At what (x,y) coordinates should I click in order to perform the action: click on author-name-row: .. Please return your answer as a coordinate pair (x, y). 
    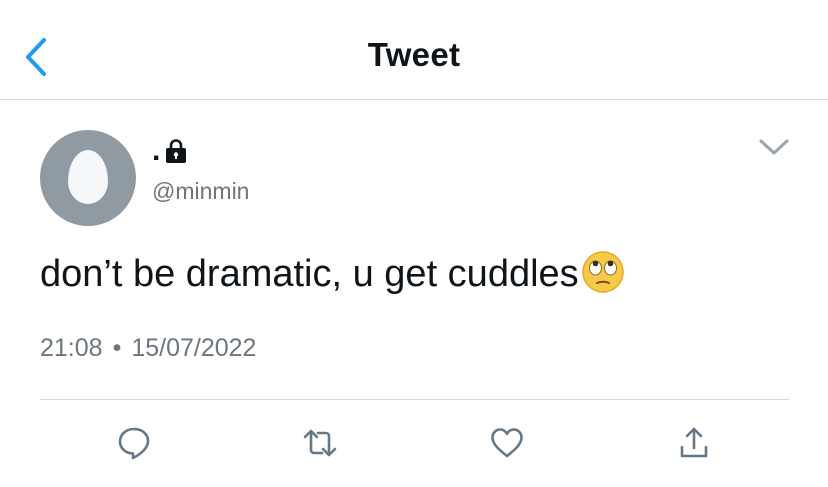
    Looking at the image, I should click on (170, 151).